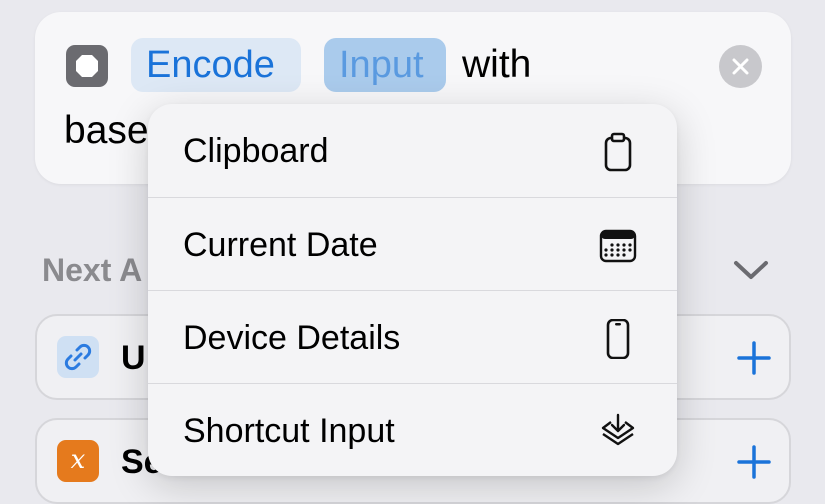 The image size is (825, 504). Describe the element at coordinates (92, 270) in the screenshot. I see `next-actions-title: Next A` at that location.